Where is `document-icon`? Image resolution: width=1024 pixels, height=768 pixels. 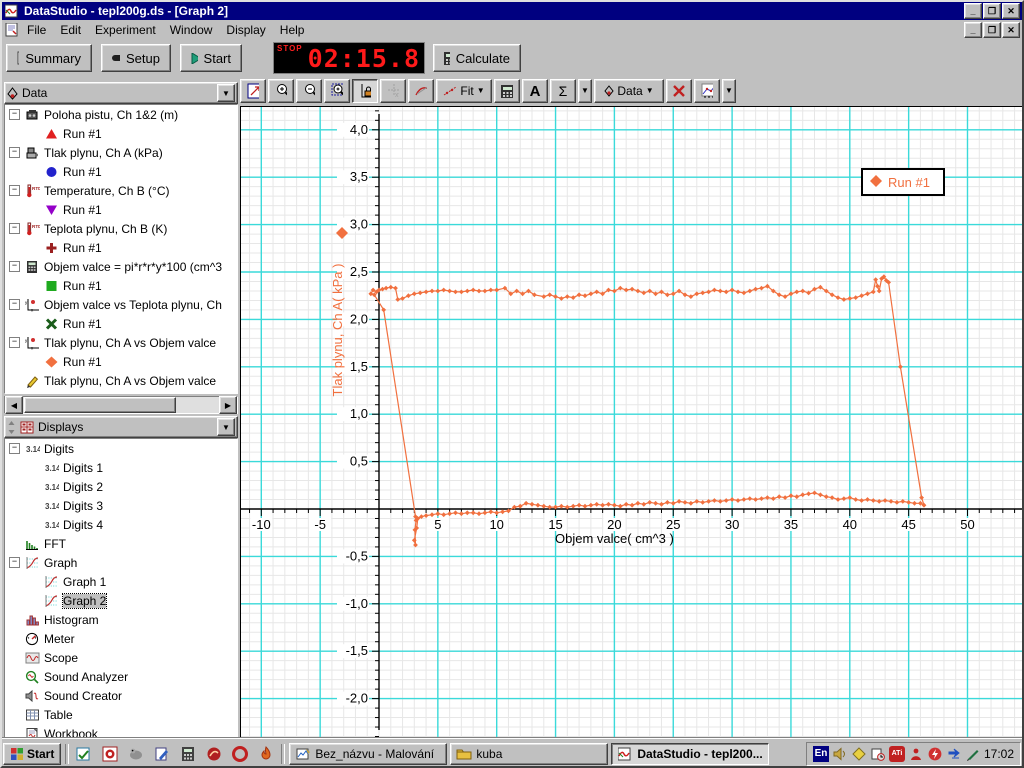 document-icon is located at coordinates (12, 30).